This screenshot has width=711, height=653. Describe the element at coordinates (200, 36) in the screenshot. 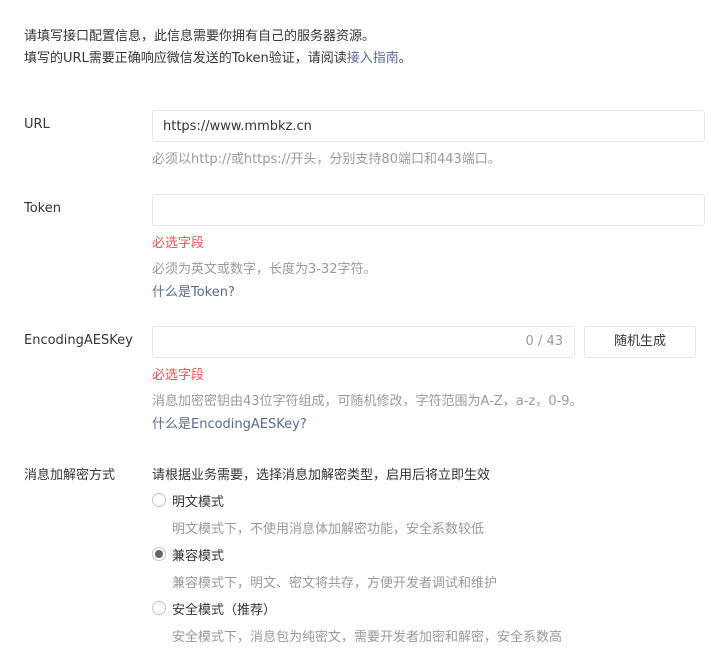

I see `intro-line-1: 请填写接口配置信息，此信息需要你拥有自己的服务器资源。` at that location.